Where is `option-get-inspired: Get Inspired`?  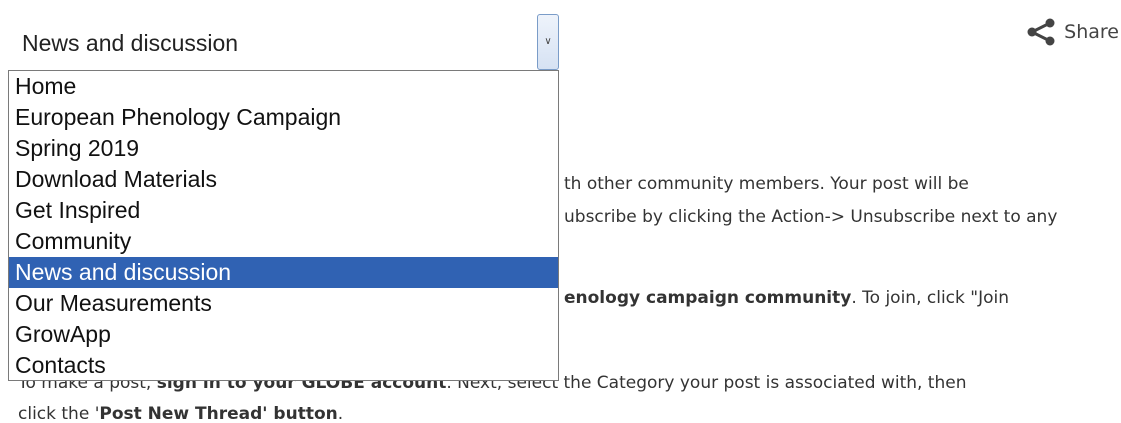
option-get-inspired: Get Inspired is located at coordinates (283, 210).